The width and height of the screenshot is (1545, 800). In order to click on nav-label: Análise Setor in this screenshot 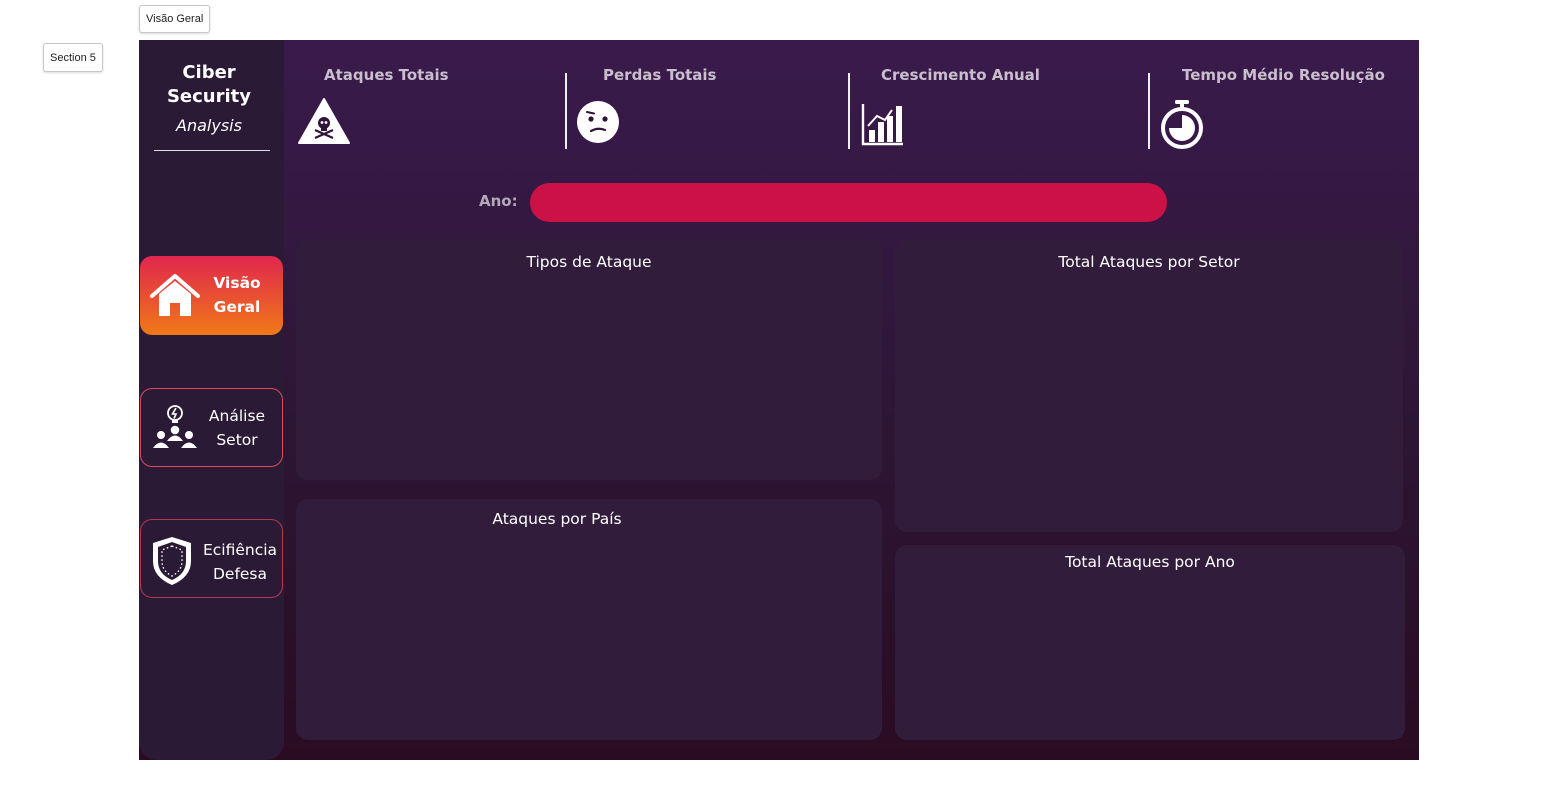, I will do `click(237, 428)`.